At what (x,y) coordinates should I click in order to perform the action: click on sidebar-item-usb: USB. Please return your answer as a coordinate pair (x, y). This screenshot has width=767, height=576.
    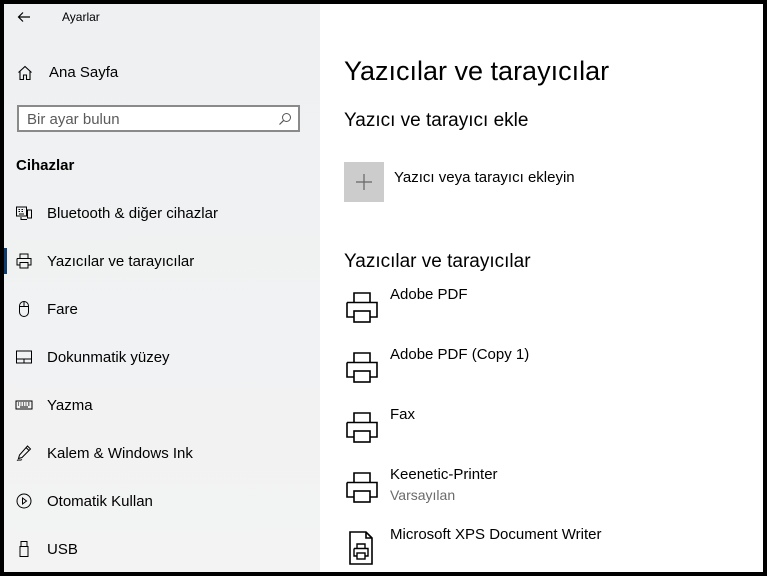
    Looking at the image, I should click on (162, 549).